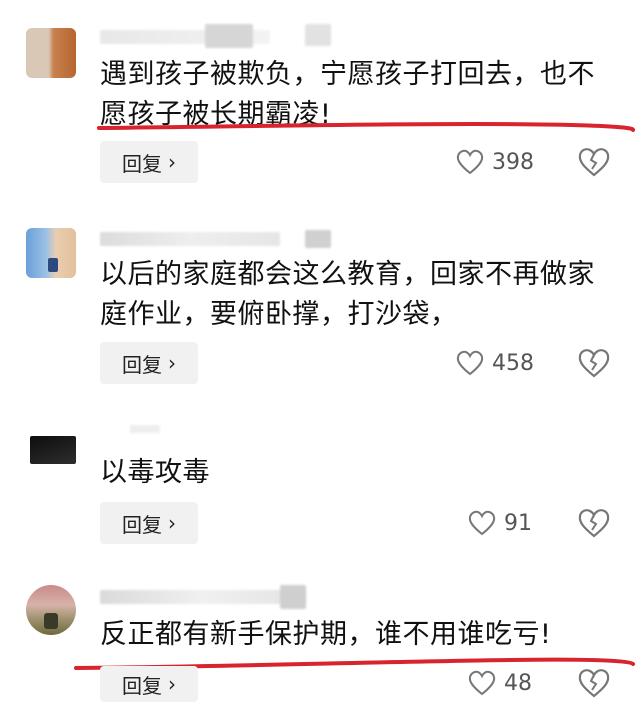 The height and width of the screenshot is (710, 640). What do you see at coordinates (518, 523) in the screenshot?
I see `like-count: 91` at bounding box center [518, 523].